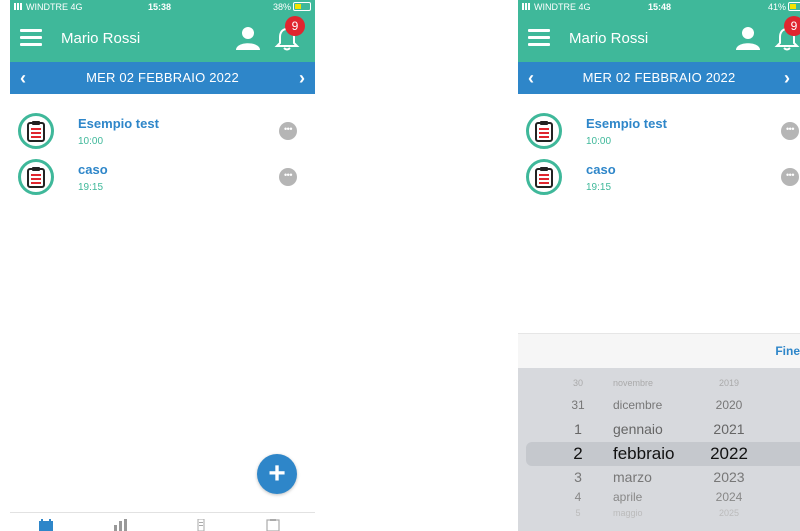 The height and width of the screenshot is (531, 800). I want to click on picker-year-option: 2021, so click(729, 429).